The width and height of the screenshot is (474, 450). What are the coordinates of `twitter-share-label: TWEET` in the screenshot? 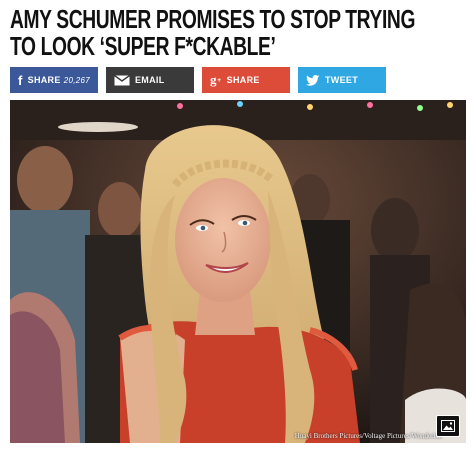 It's located at (341, 80).